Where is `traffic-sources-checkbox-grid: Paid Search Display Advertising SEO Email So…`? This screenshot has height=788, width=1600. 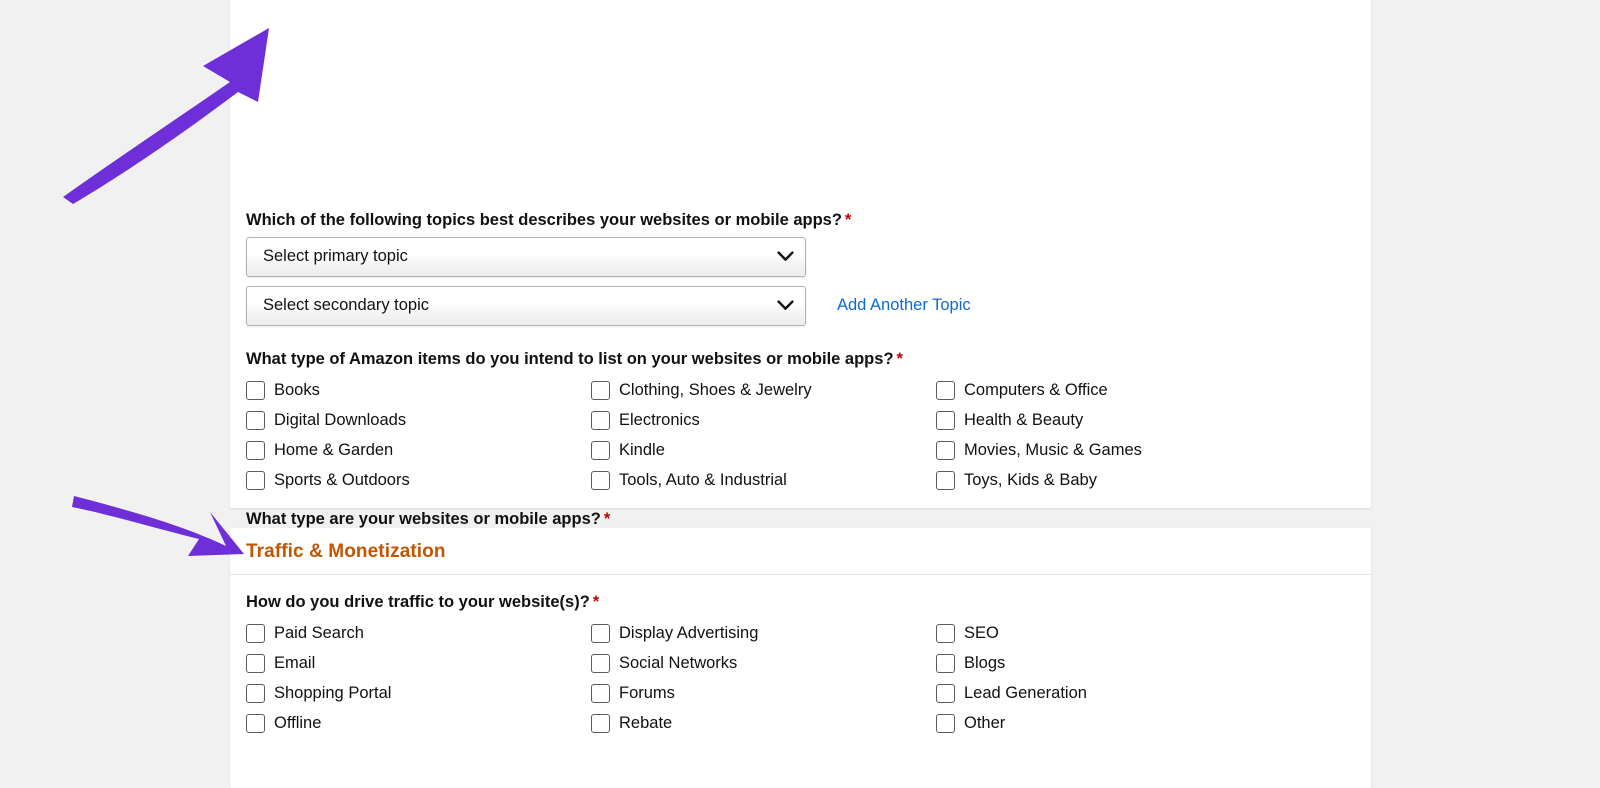
traffic-sources-checkbox-grid: Paid Search Display Advertising SEO Email So… is located at coordinates (800, 679).